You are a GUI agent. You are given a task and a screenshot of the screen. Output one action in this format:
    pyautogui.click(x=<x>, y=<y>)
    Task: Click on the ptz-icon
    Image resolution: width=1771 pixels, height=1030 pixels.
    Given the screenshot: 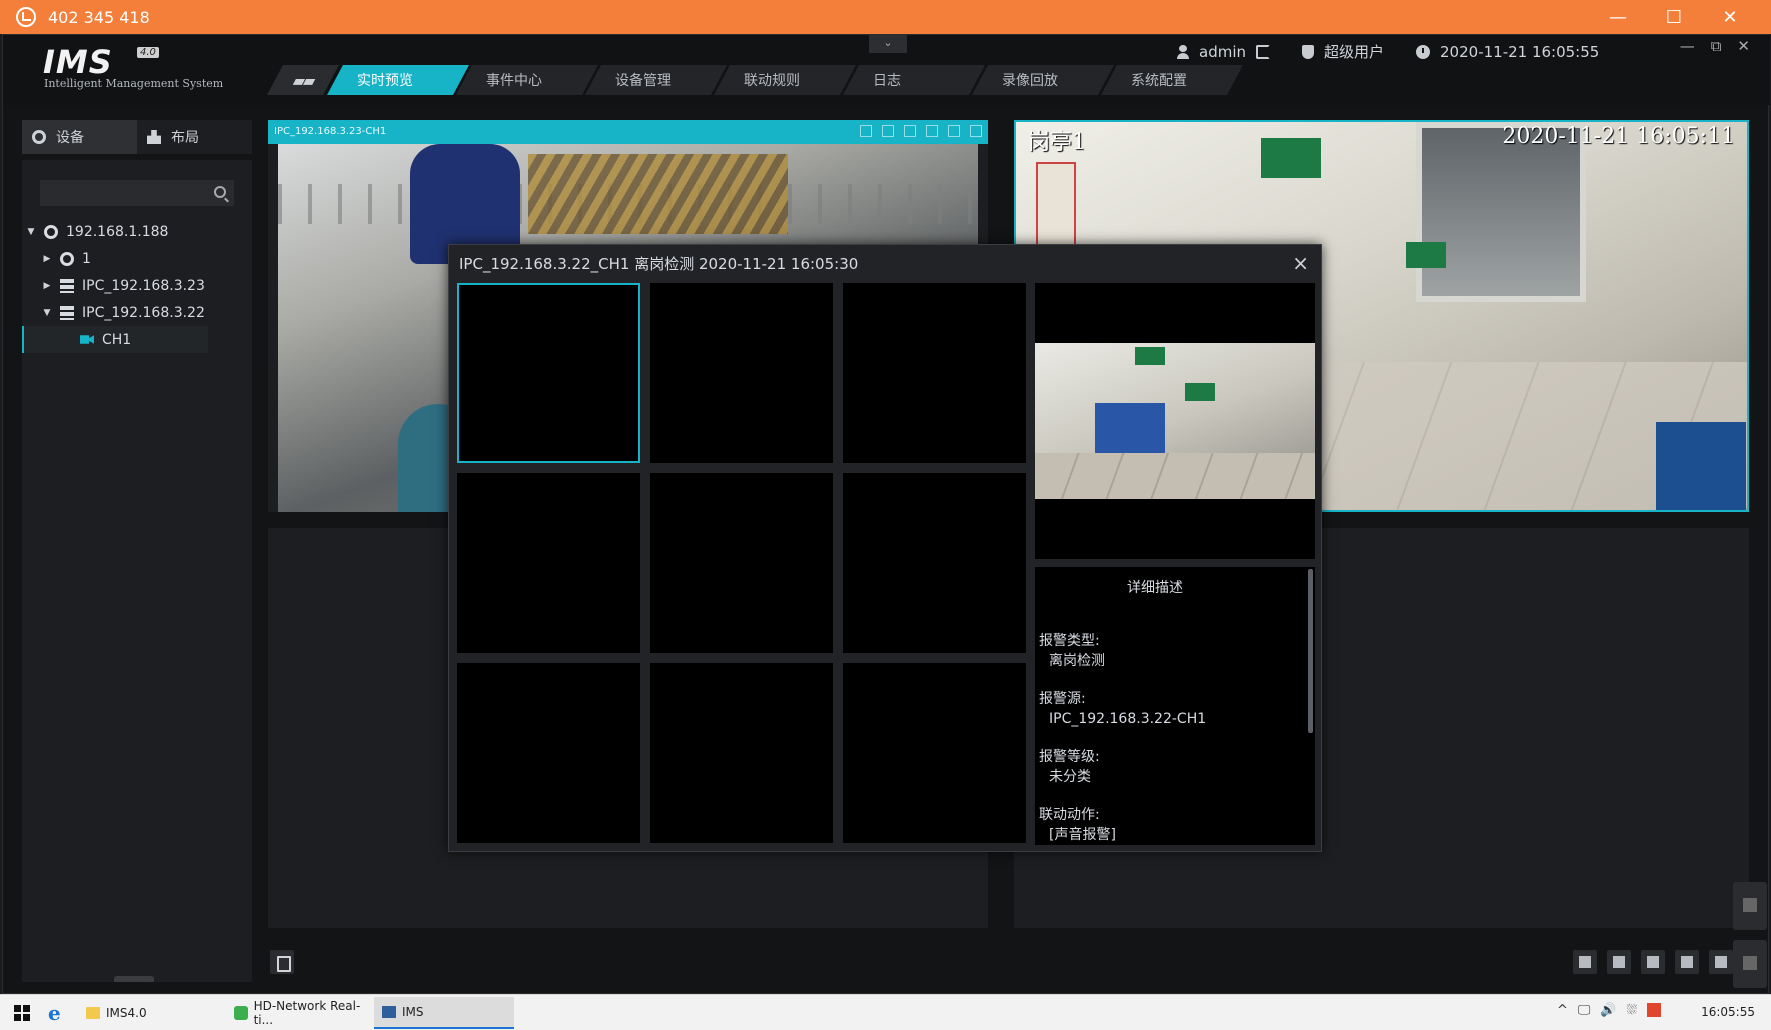 What is the action you would take?
    pyautogui.click(x=866, y=131)
    